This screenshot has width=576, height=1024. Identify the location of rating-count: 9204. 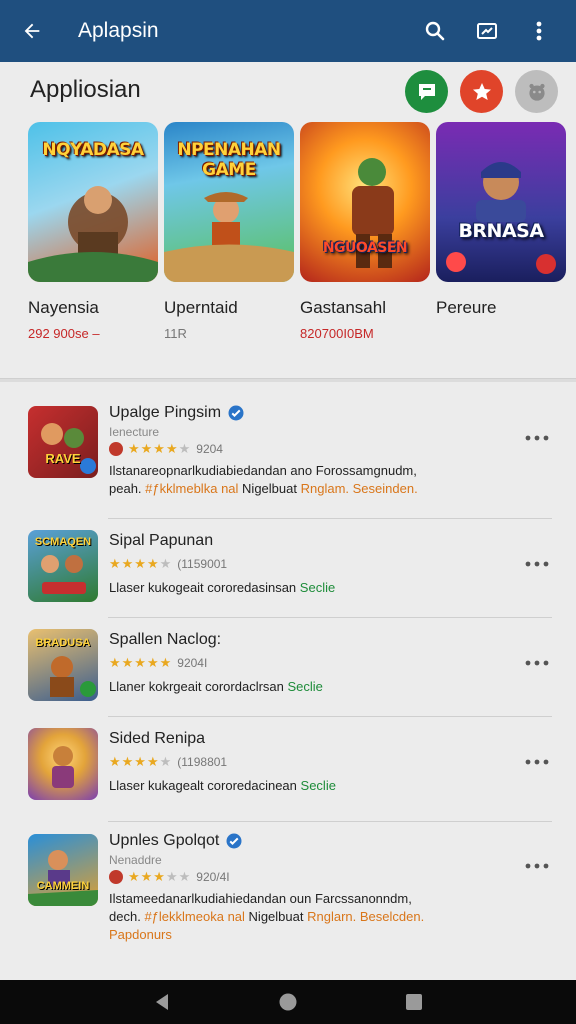
(209, 449).